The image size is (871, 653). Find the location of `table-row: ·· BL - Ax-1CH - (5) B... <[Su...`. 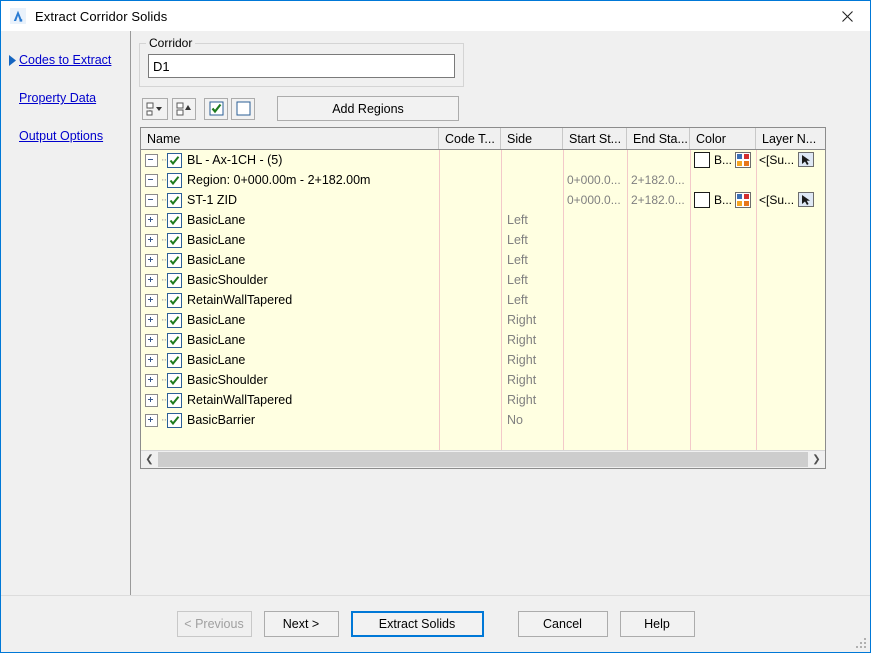

table-row: ·· BL - Ax-1CH - (5) B... <[Su... is located at coordinates (483, 160).